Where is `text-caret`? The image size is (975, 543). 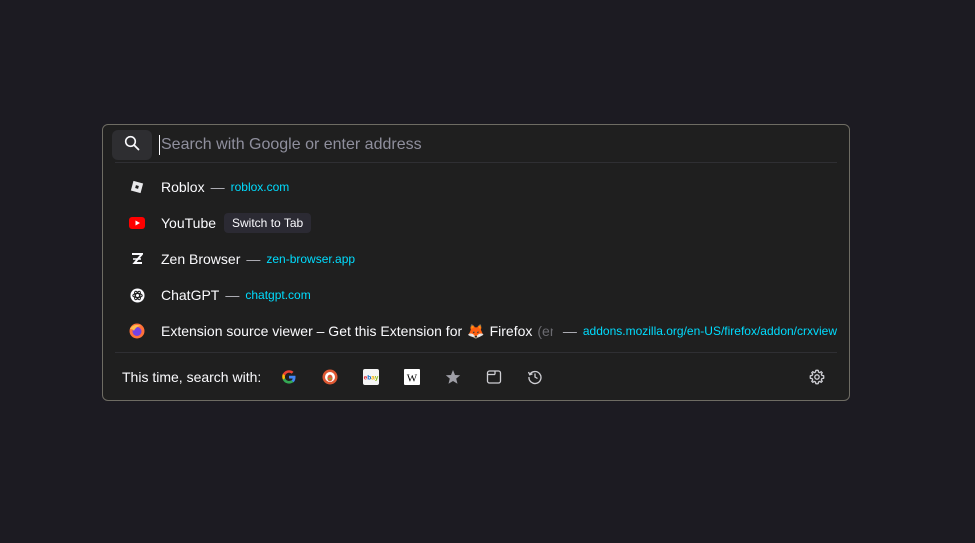 text-caret is located at coordinates (159, 145).